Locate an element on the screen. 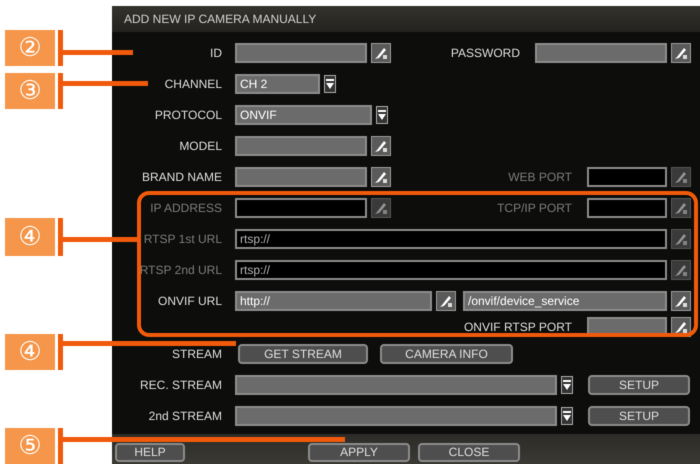  field-label: IP ADDRESS is located at coordinates (185, 208).